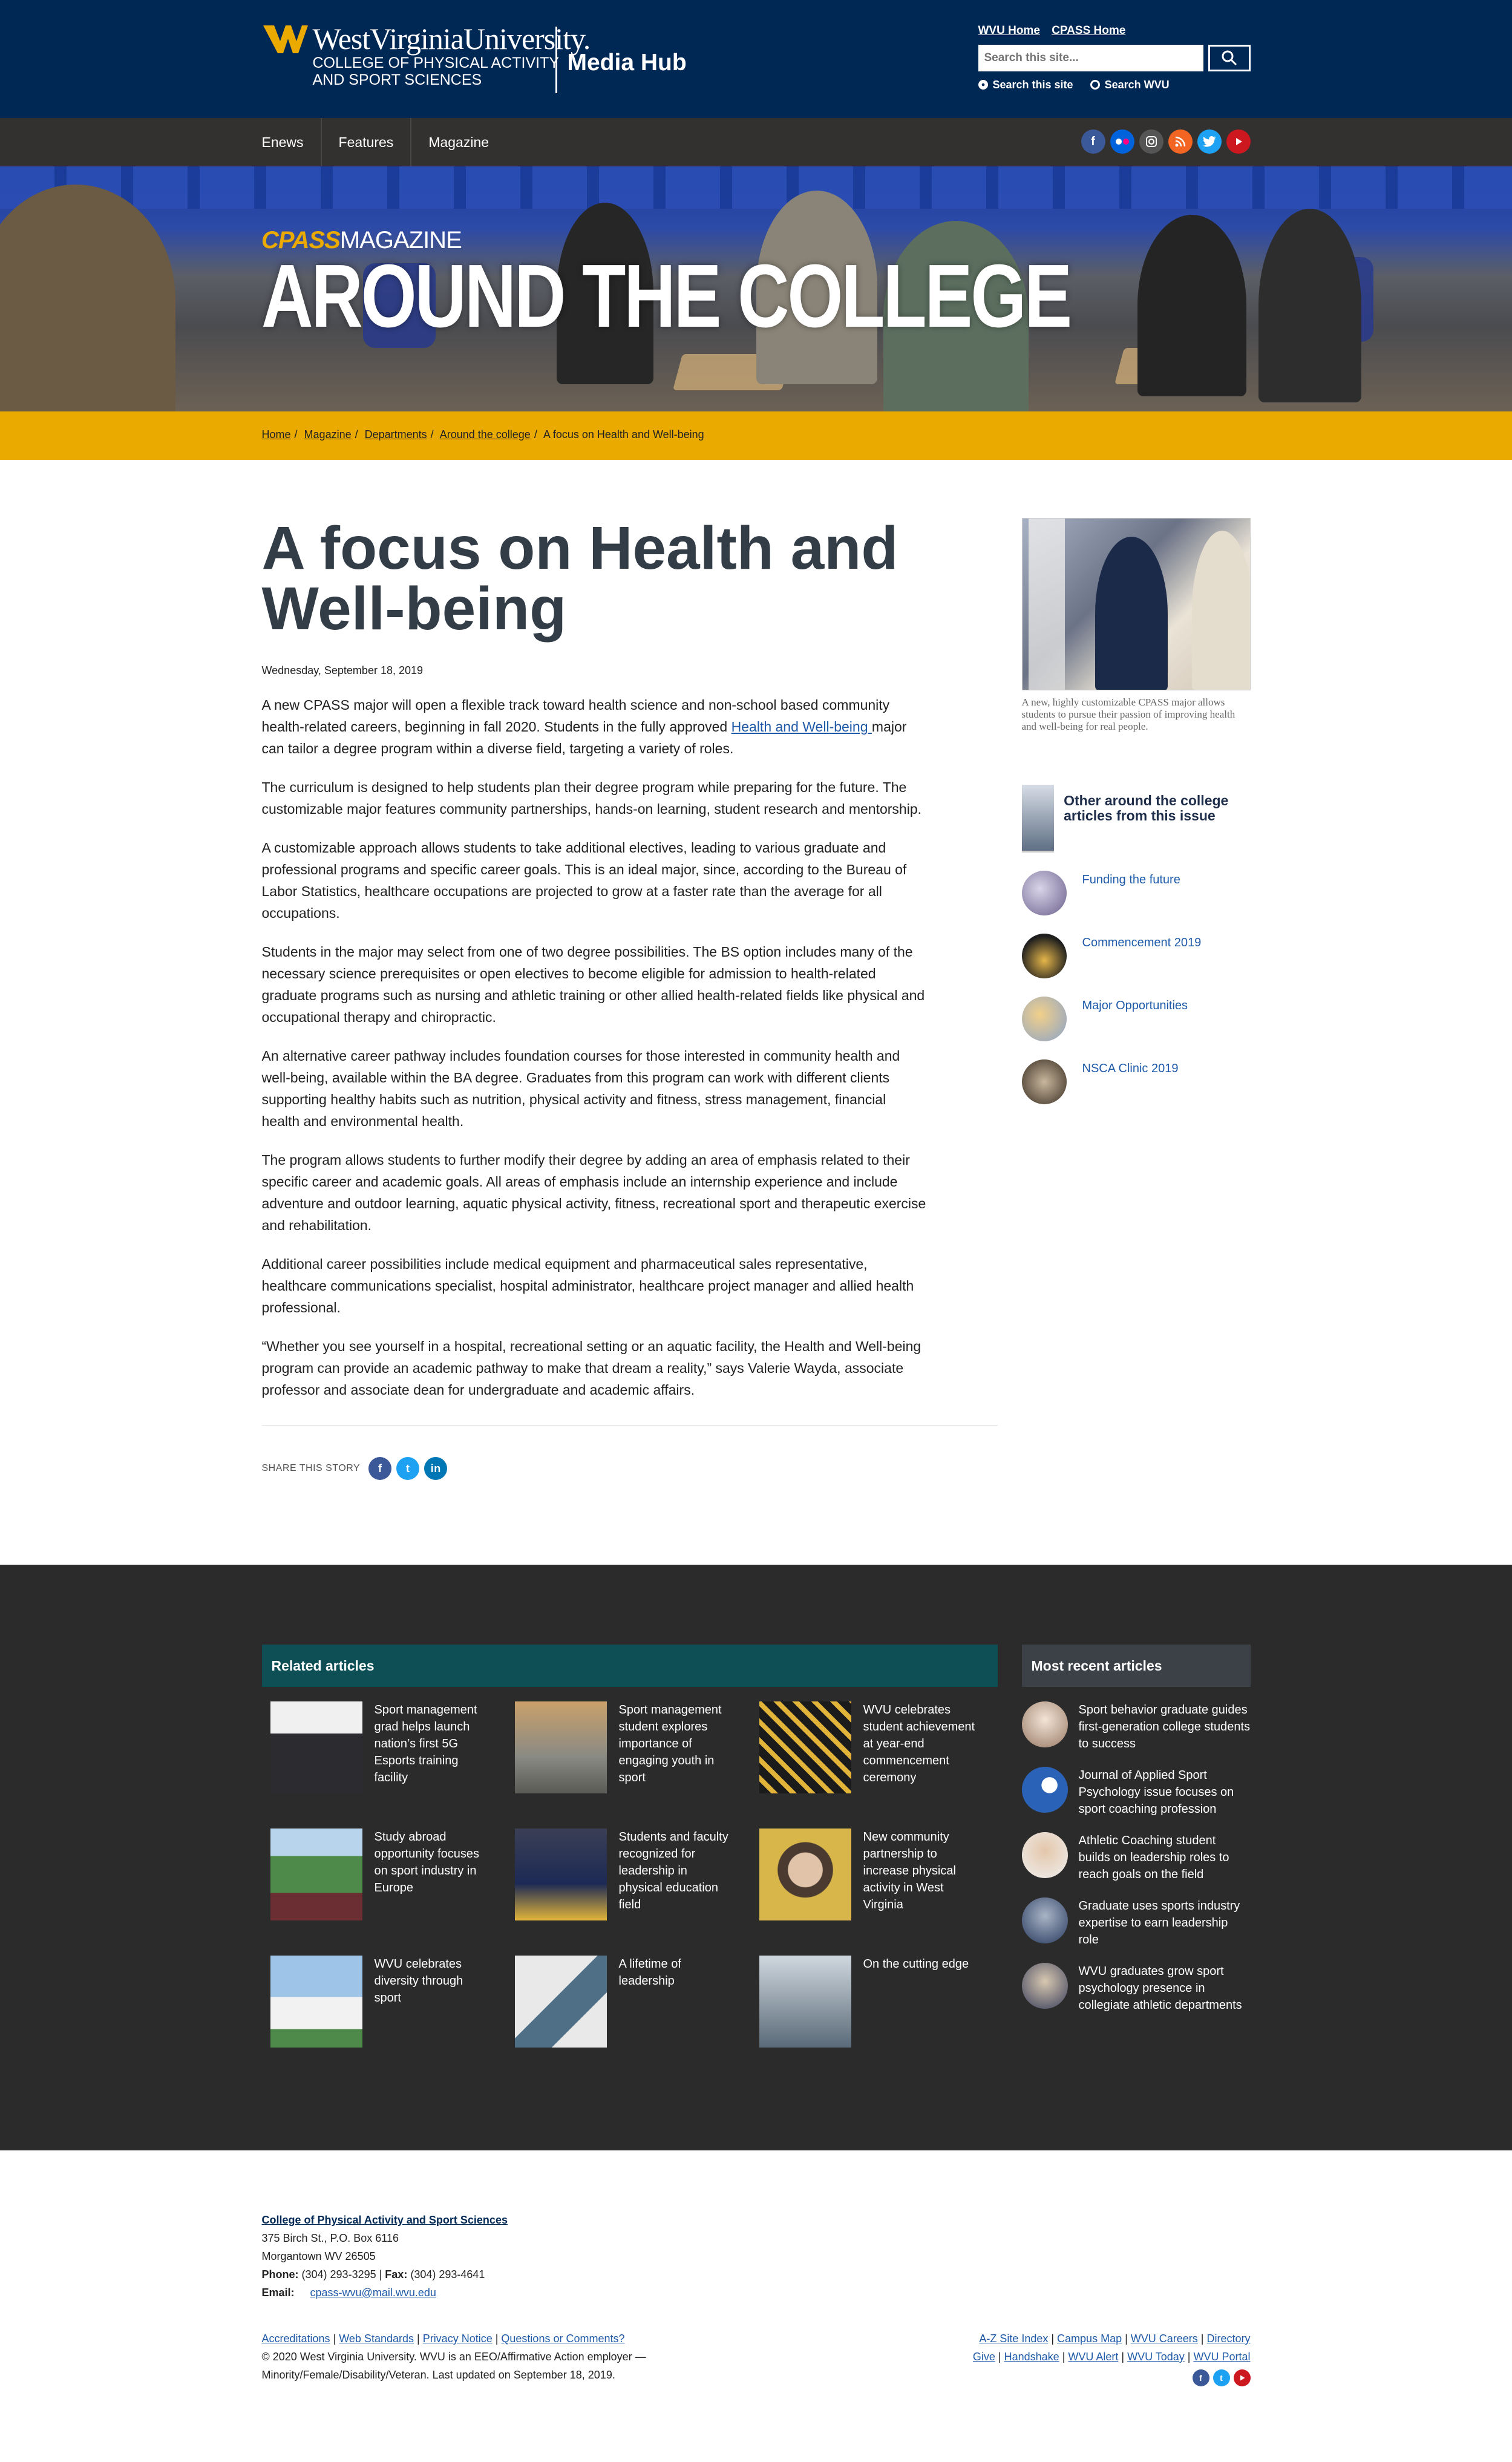 The height and width of the screenshot is (2462, 1512). I want to click on footer-link: Privacy Notice, so click(458, 2339).